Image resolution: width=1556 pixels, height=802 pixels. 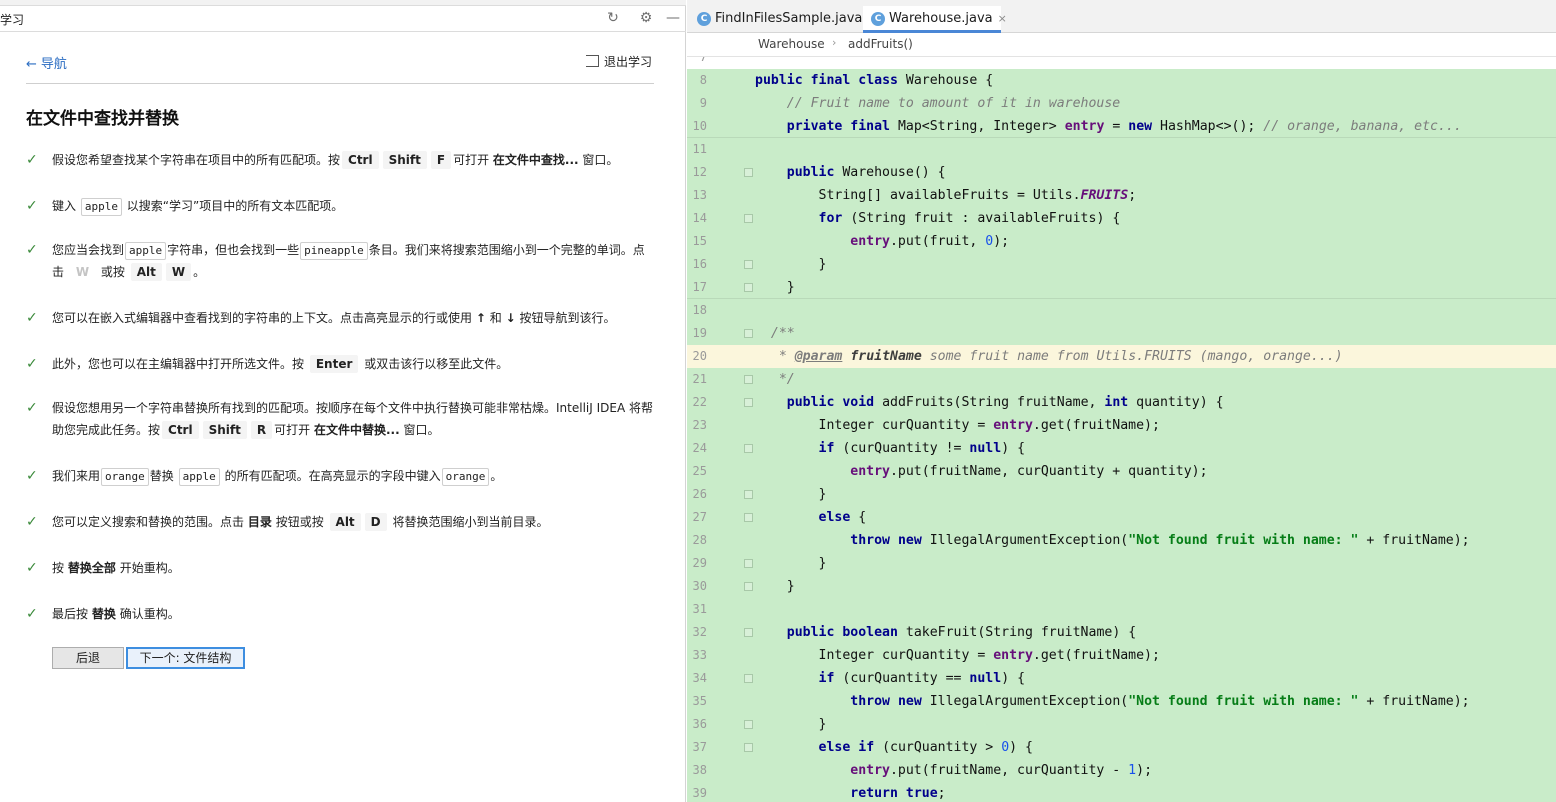 I want to click on kbd: F, so click(x=441, y=160).